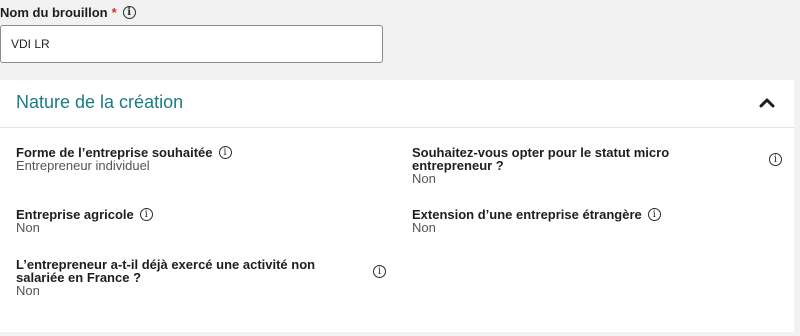 The image size is (800, 336). I want to click on field-label: Extension d’une entreprise étrangère, so click(527, 214).